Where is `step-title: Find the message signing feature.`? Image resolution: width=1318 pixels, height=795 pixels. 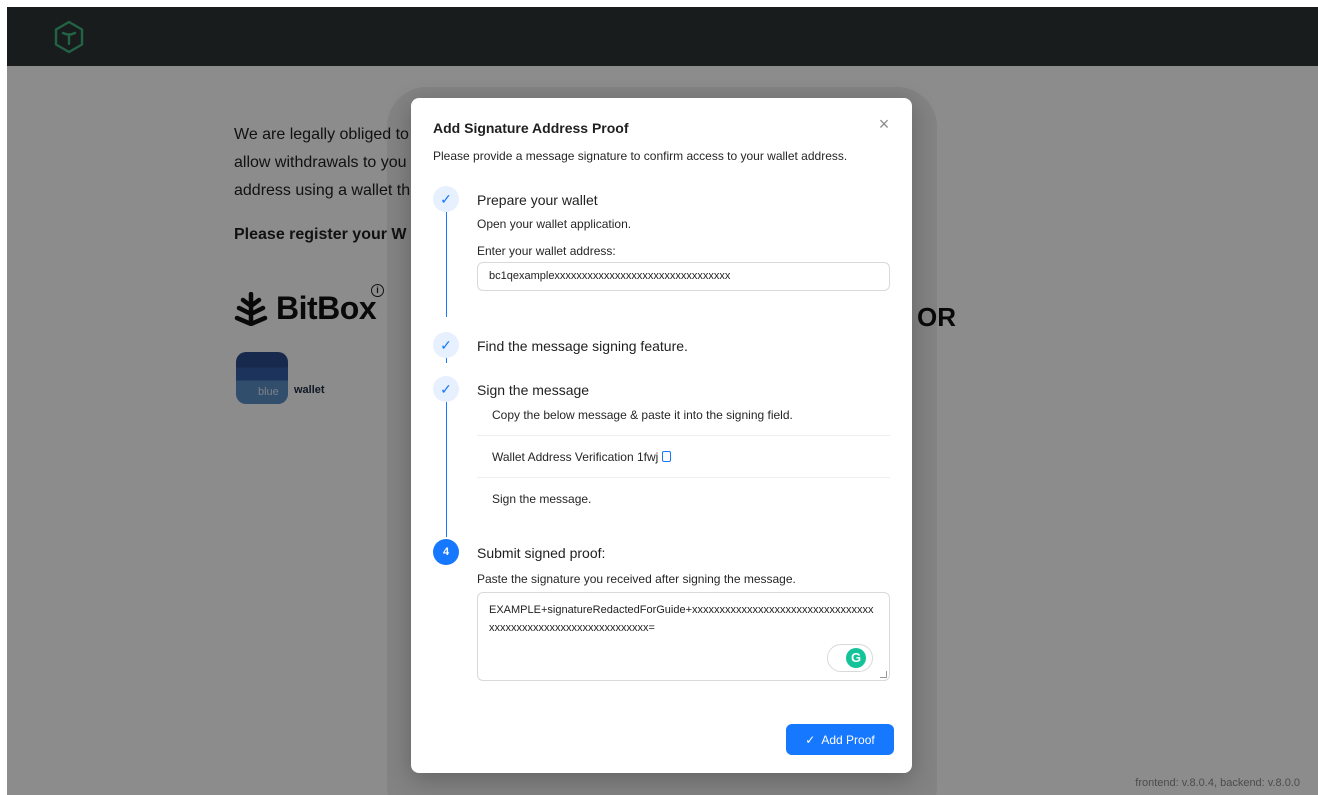
step-title: Find the message signing feature. is located at coordinates (582, 346).